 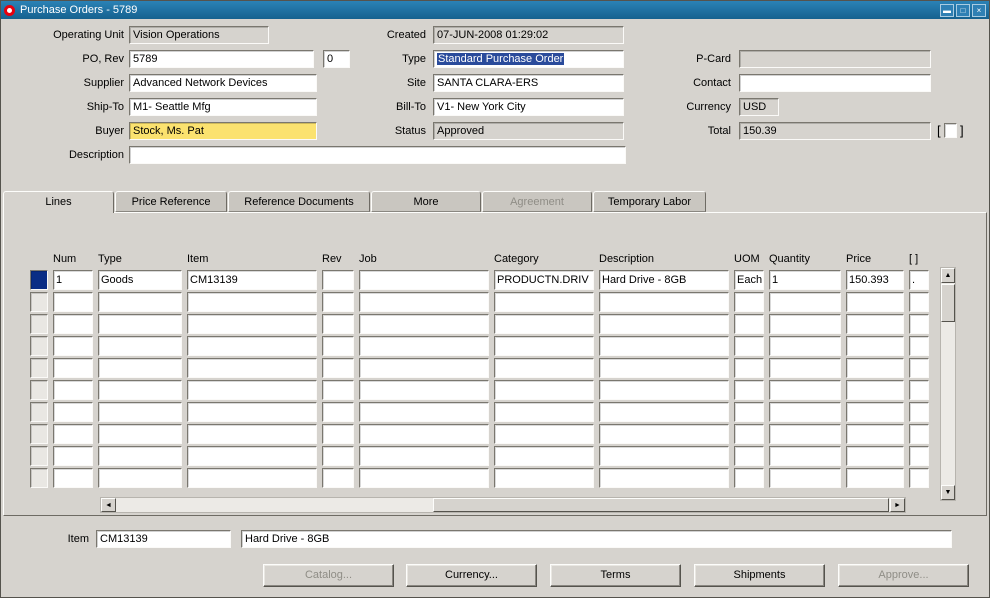 What do you see at coordinates (163, 539) in the screenshot?
I see `footer-item-field: CM13139` at bounding box center [163, 539].